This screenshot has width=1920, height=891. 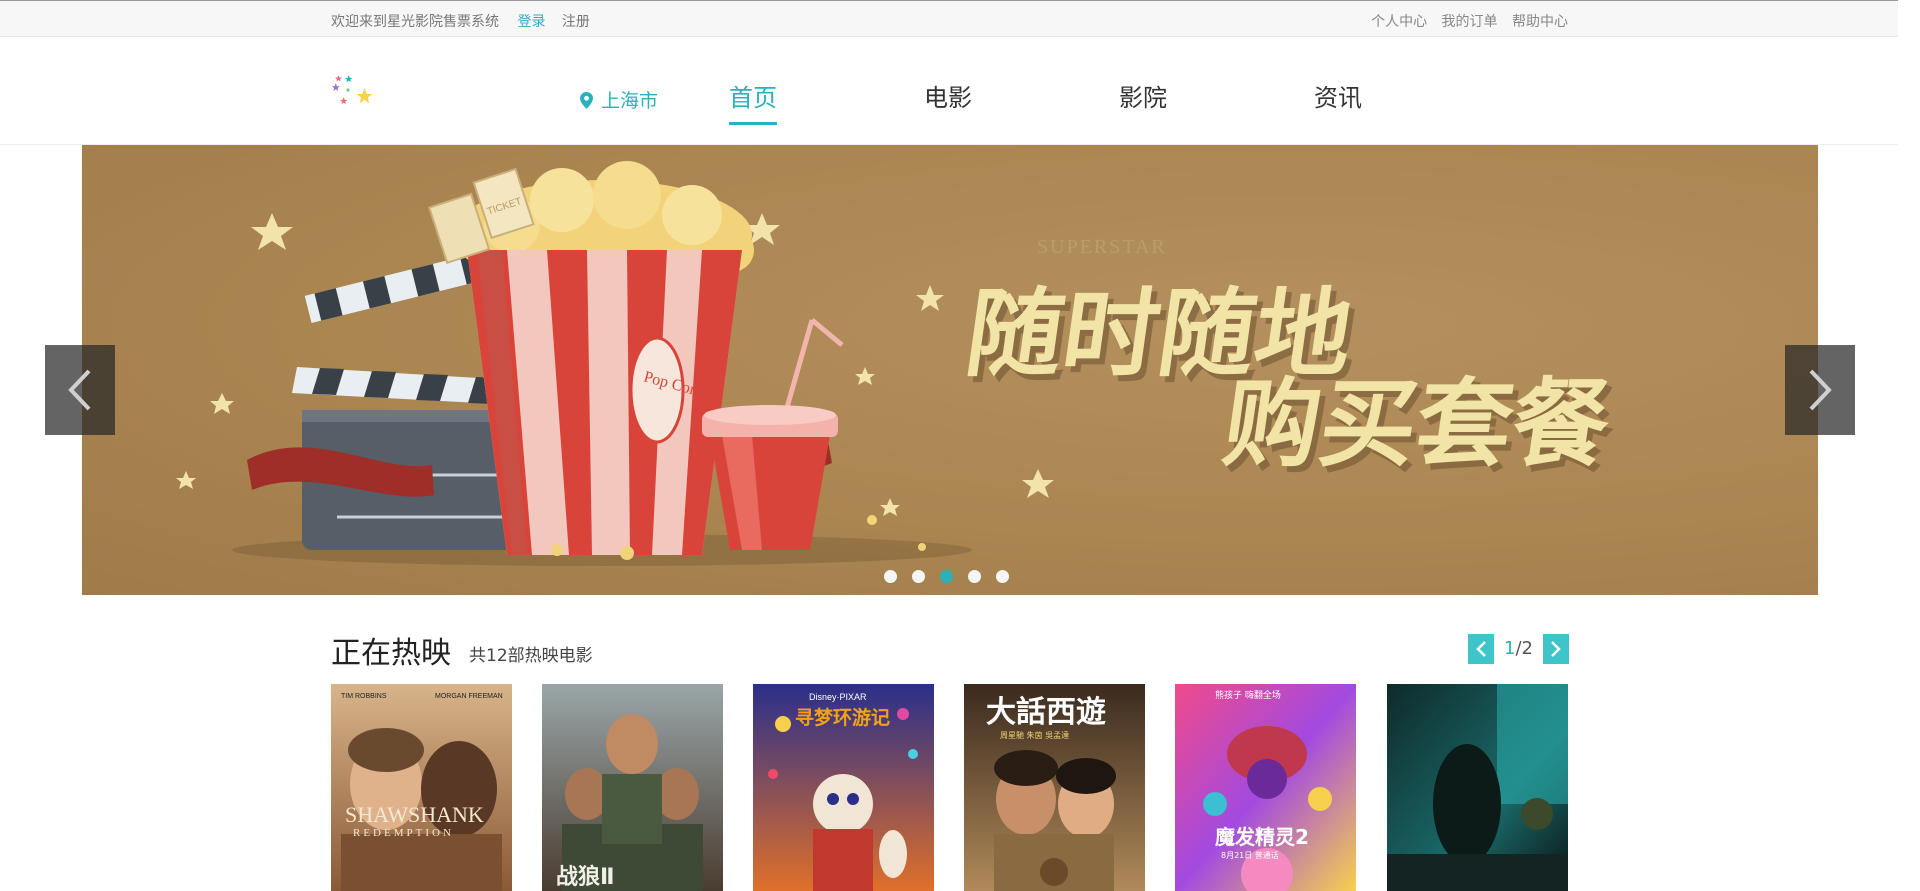 What do you see at coordinates (1524, 648) in the screenshot?
I see `pager-total: /2` at bounding box center [1524, 648].